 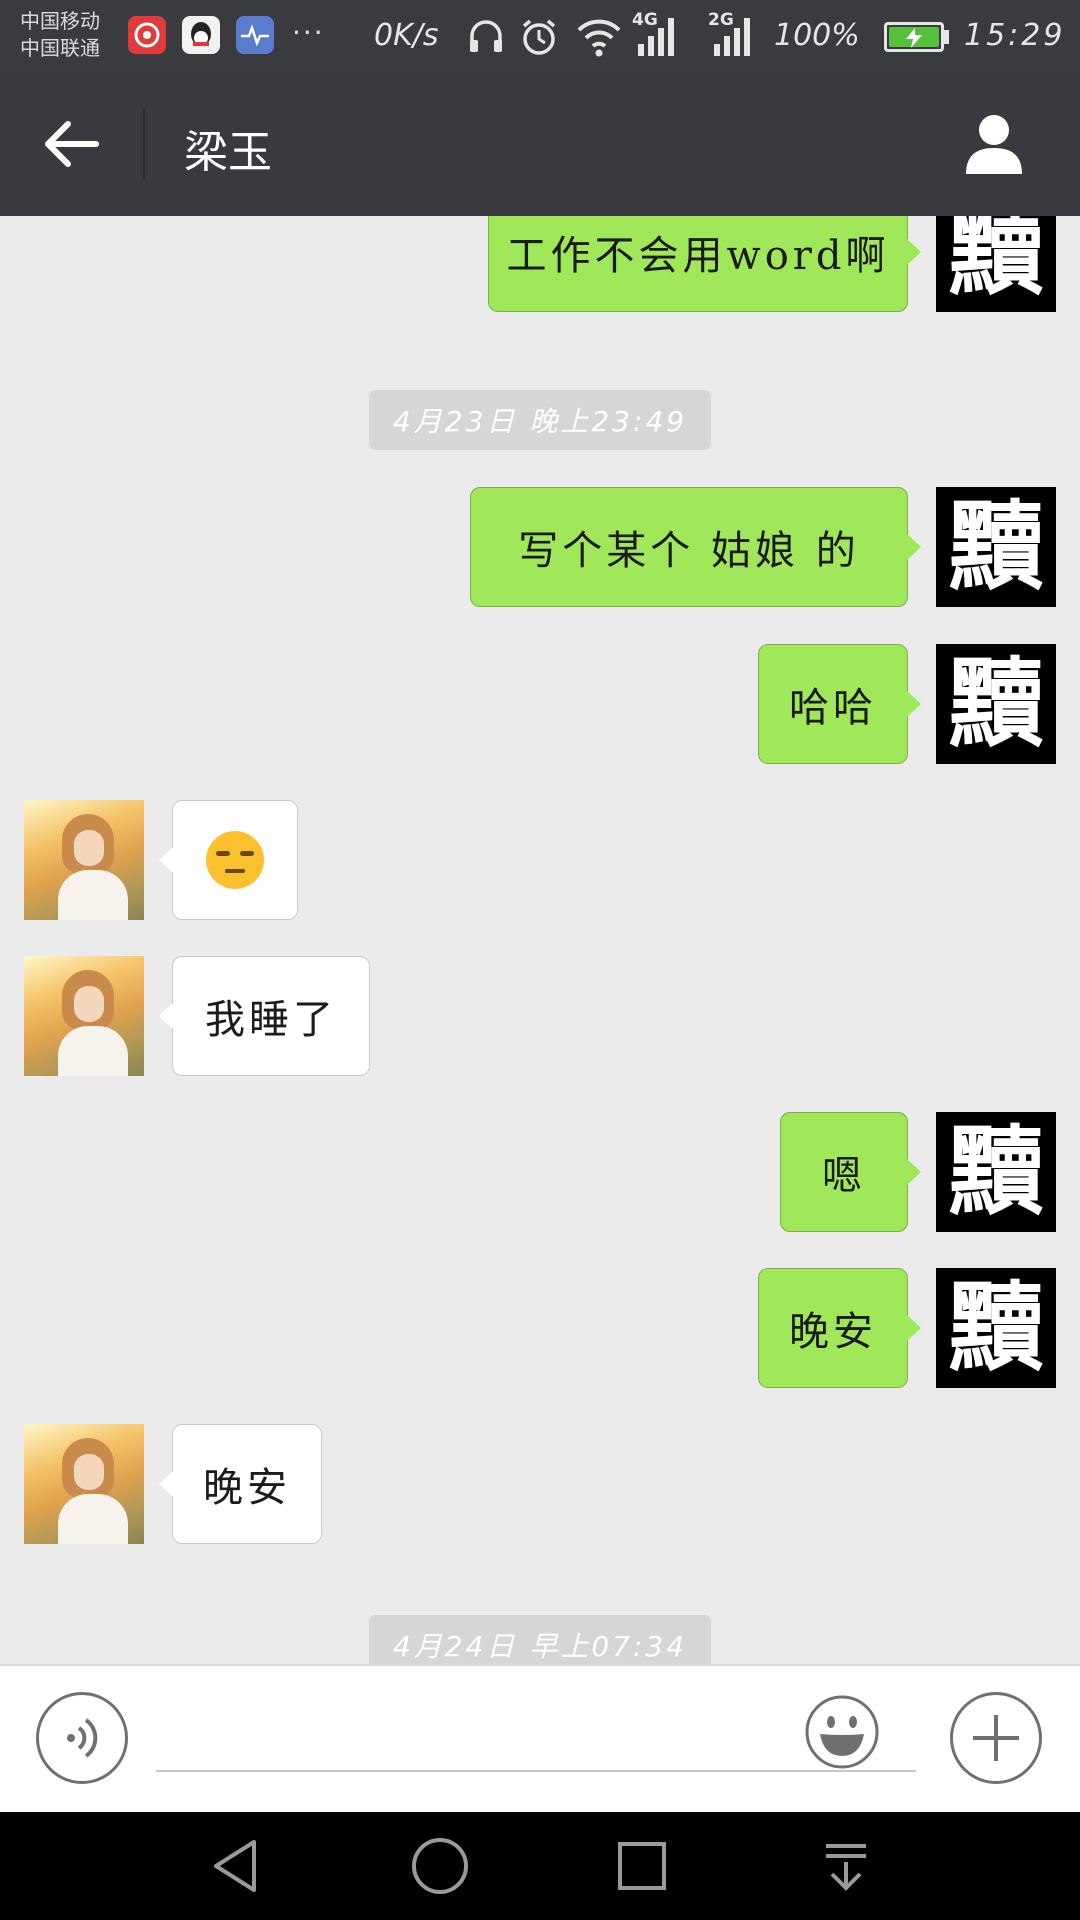 I want to click on voice-icon, so click(x=82, y=1738).